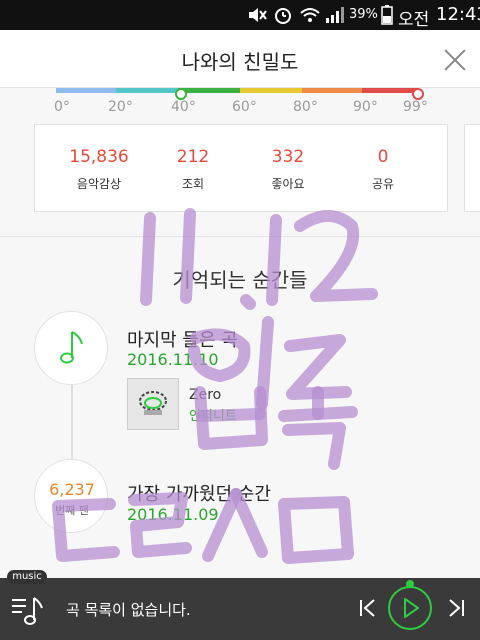  I want to click on scale-label: 99°, so click(415, 107).